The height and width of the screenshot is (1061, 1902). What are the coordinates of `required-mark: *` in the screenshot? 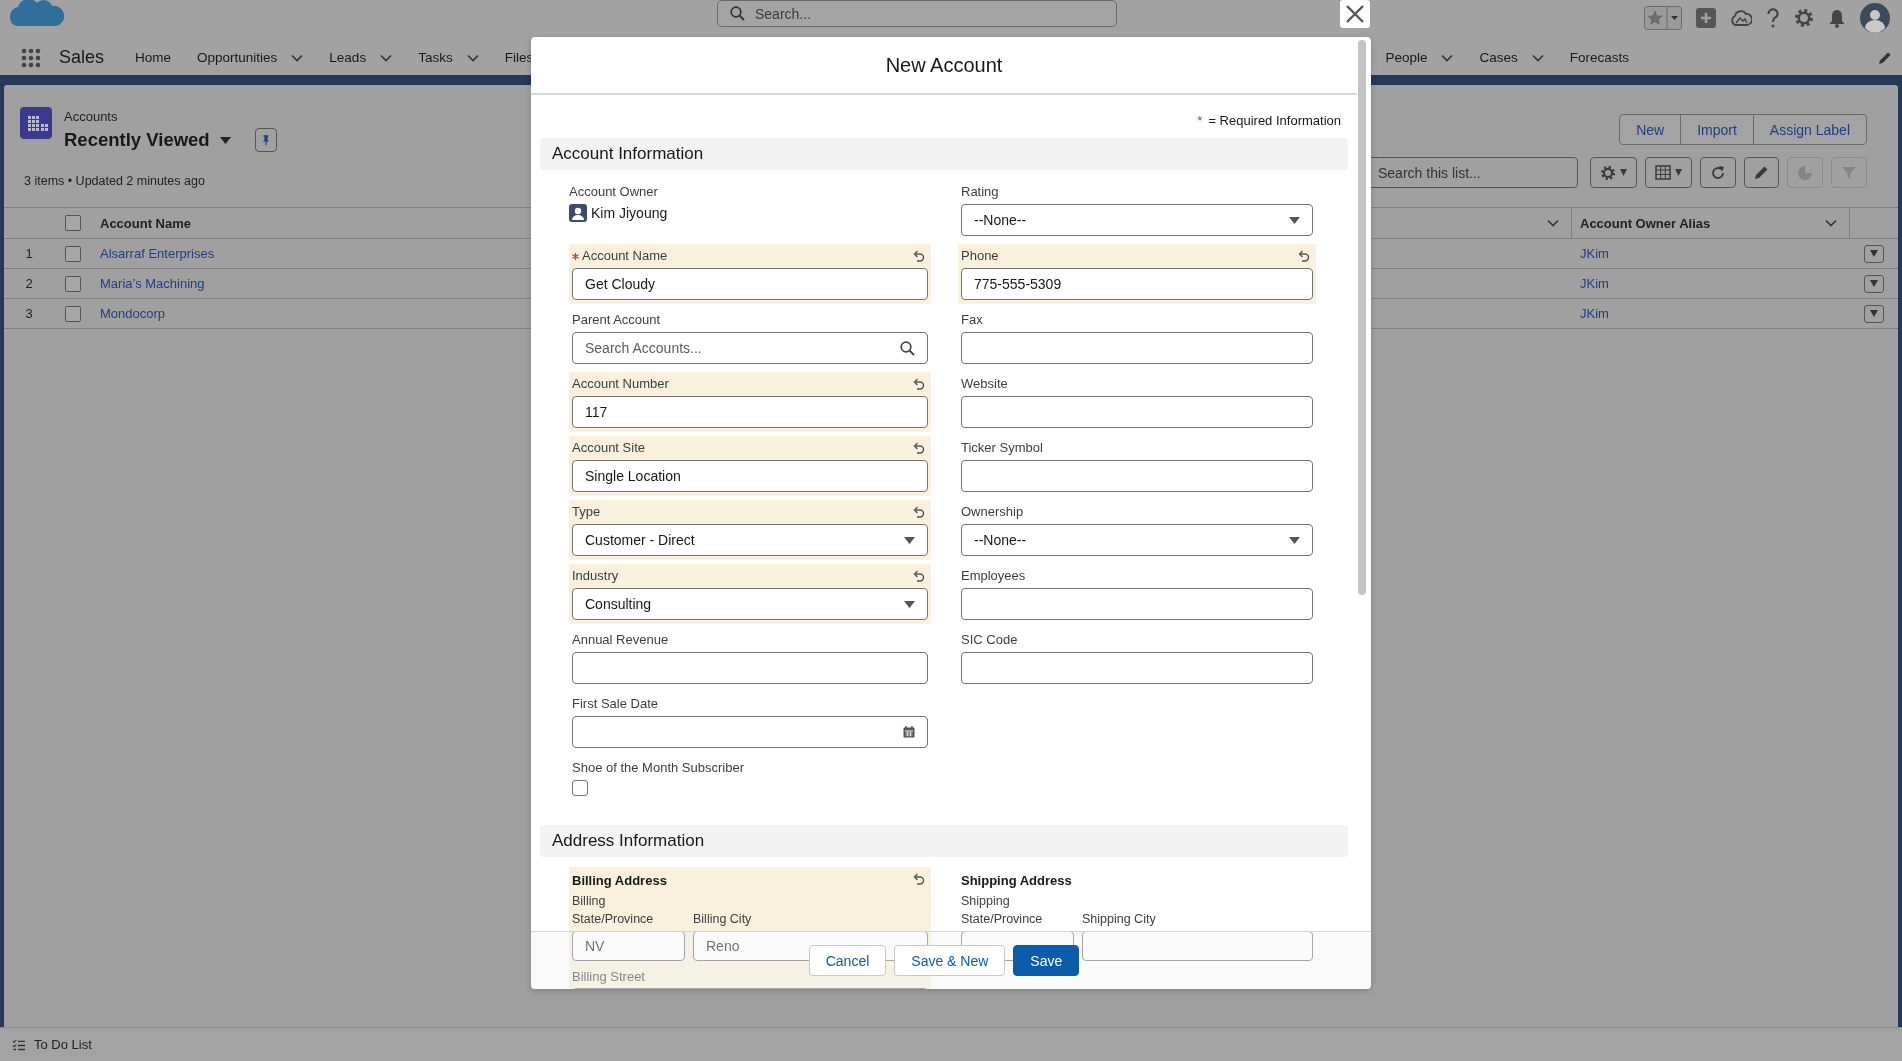 It's located at (1200, 120).